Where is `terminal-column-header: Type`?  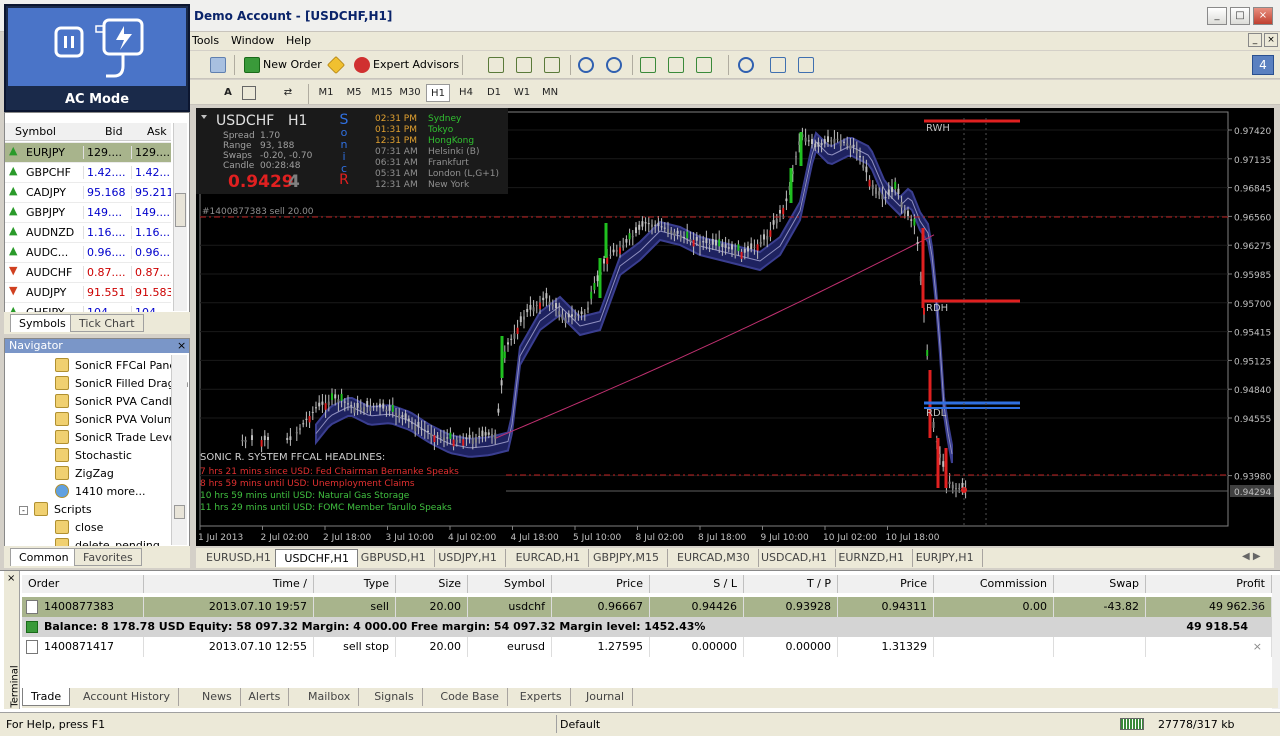 terminal-column-header: Type is located at coordinates (355, 584).